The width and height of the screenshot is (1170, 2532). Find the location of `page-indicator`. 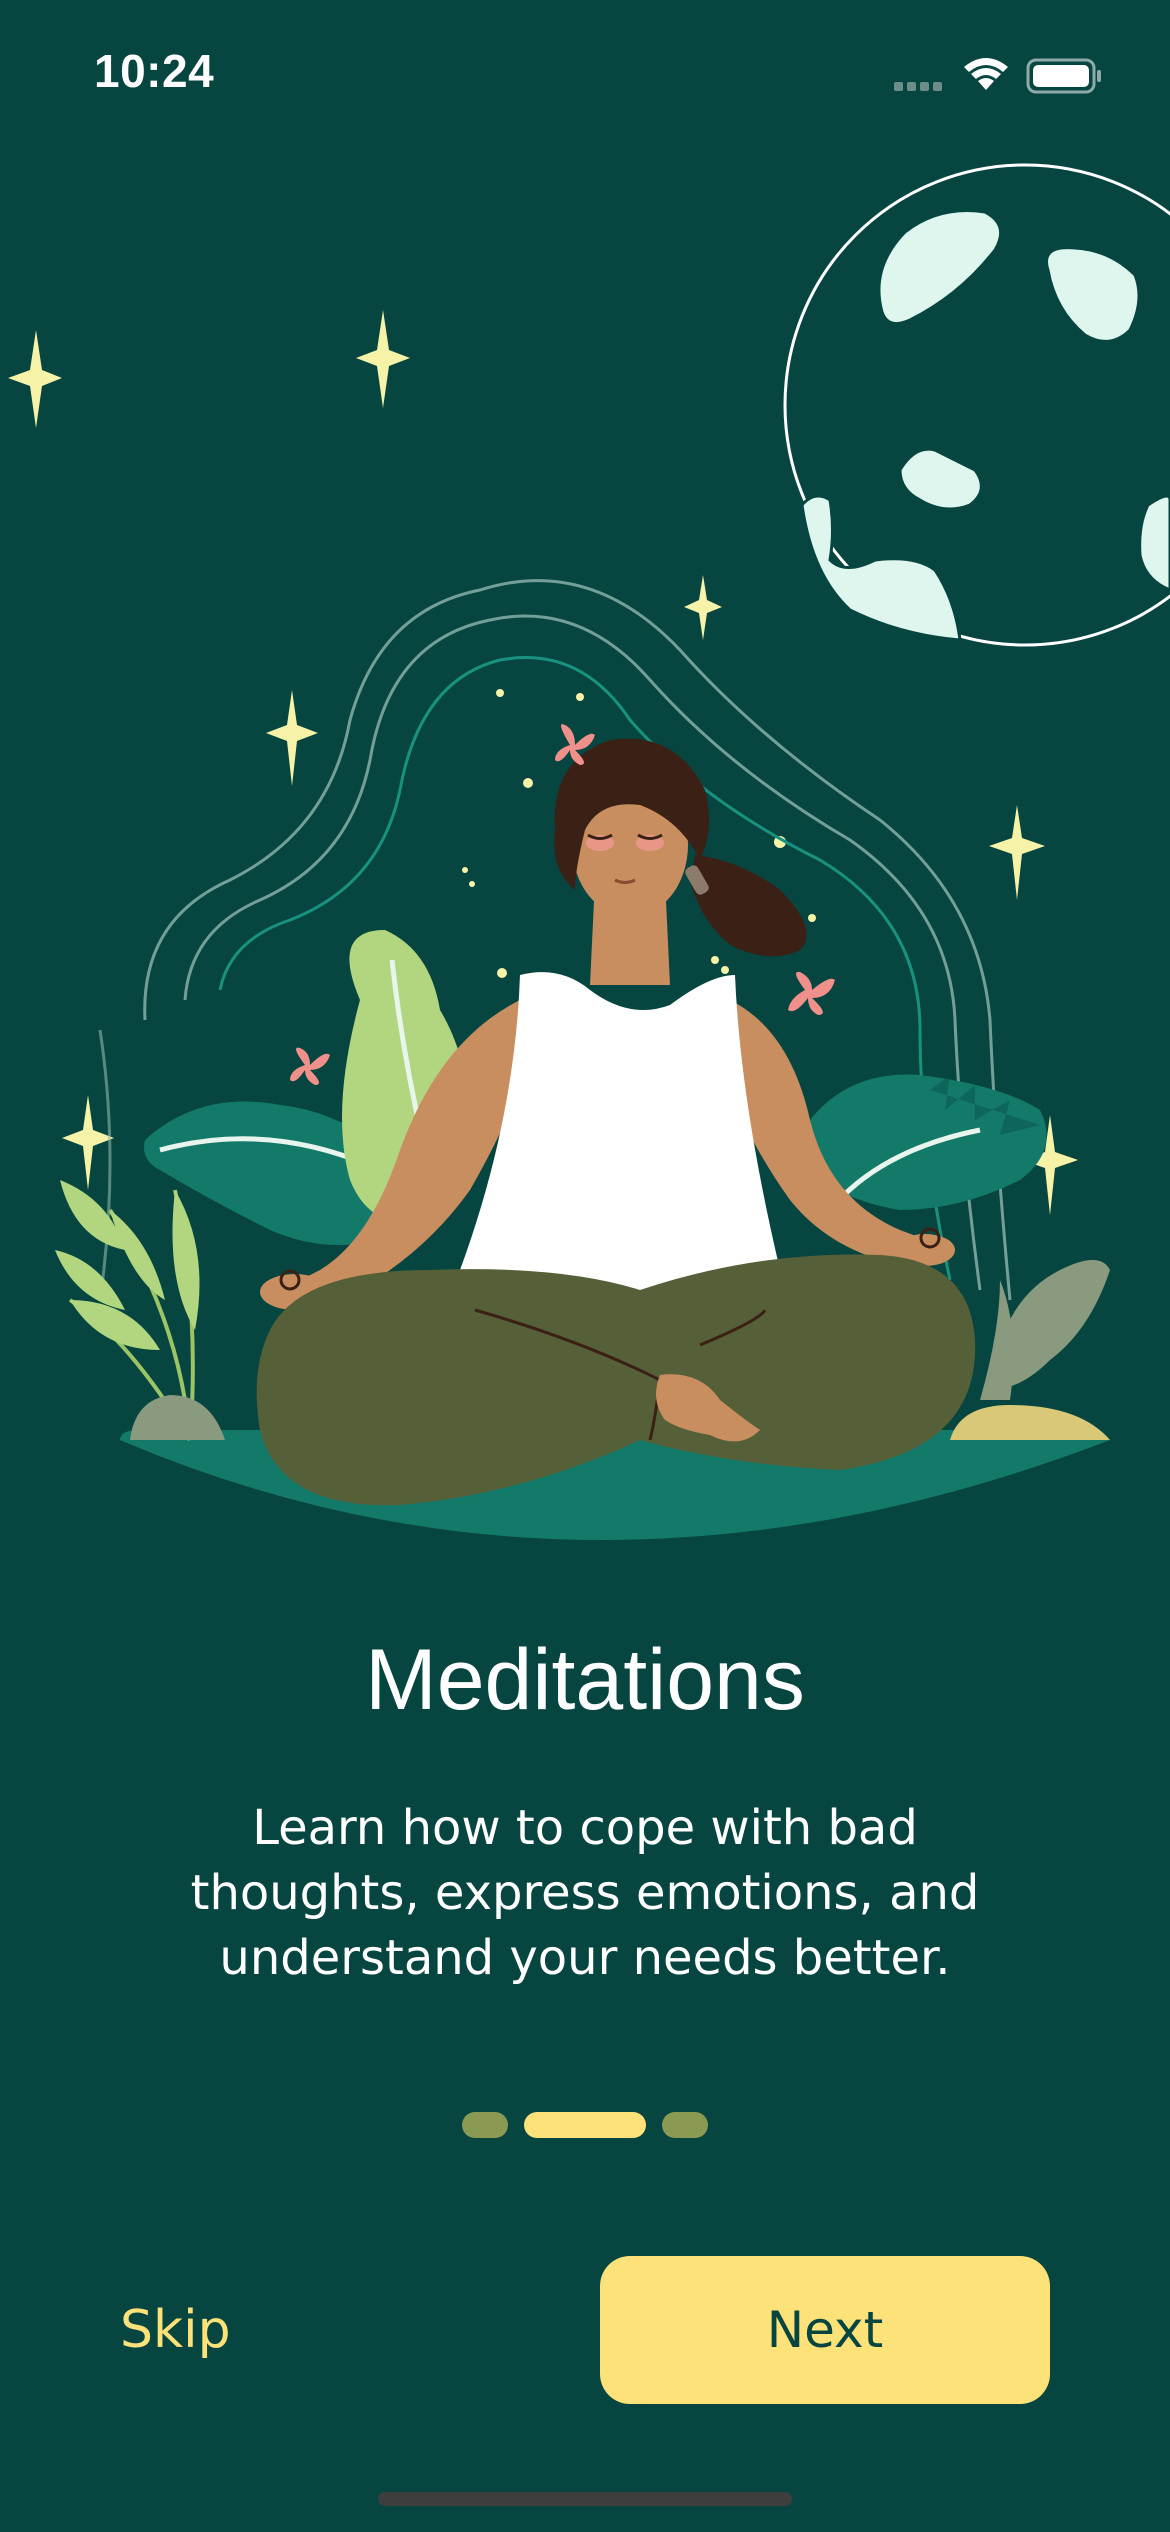

page-indicator is located at coordinates (585, 2125).